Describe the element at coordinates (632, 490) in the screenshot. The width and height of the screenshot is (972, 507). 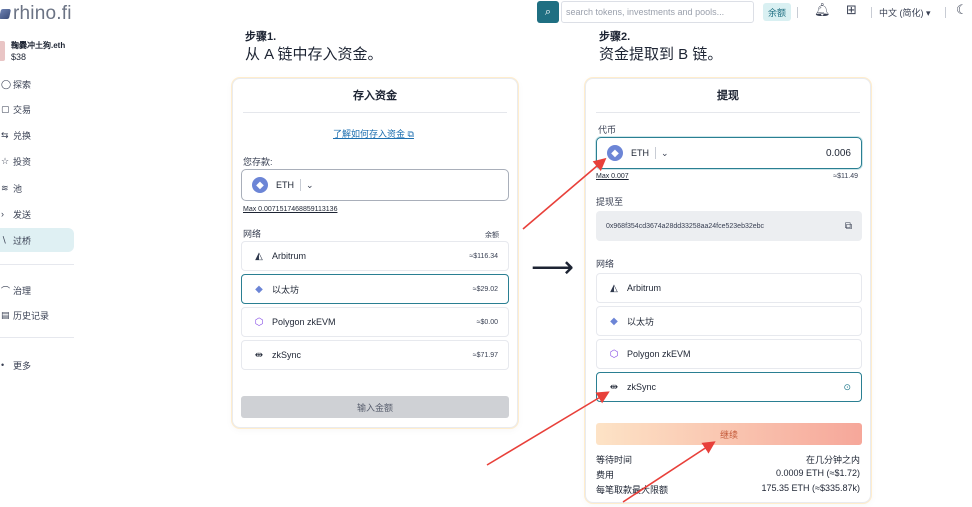
I see `max-limit-label: 每笔取款最大限额` at that location.